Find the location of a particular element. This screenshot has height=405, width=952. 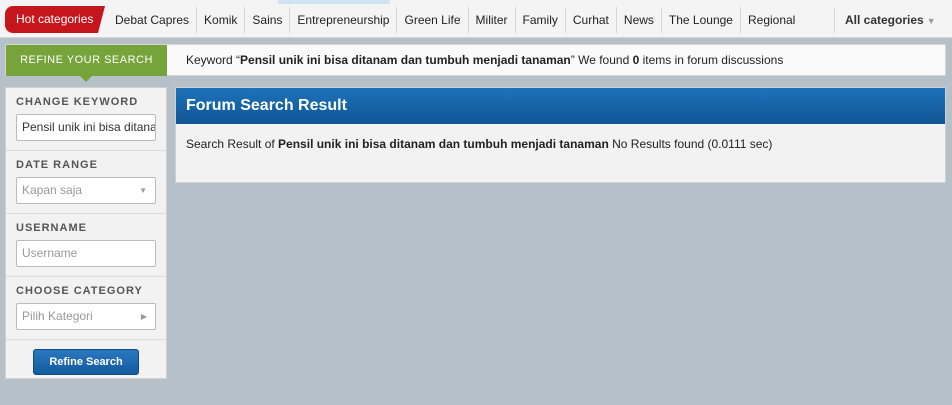

username-label: USERNAME is located at coordinates (51, 228).